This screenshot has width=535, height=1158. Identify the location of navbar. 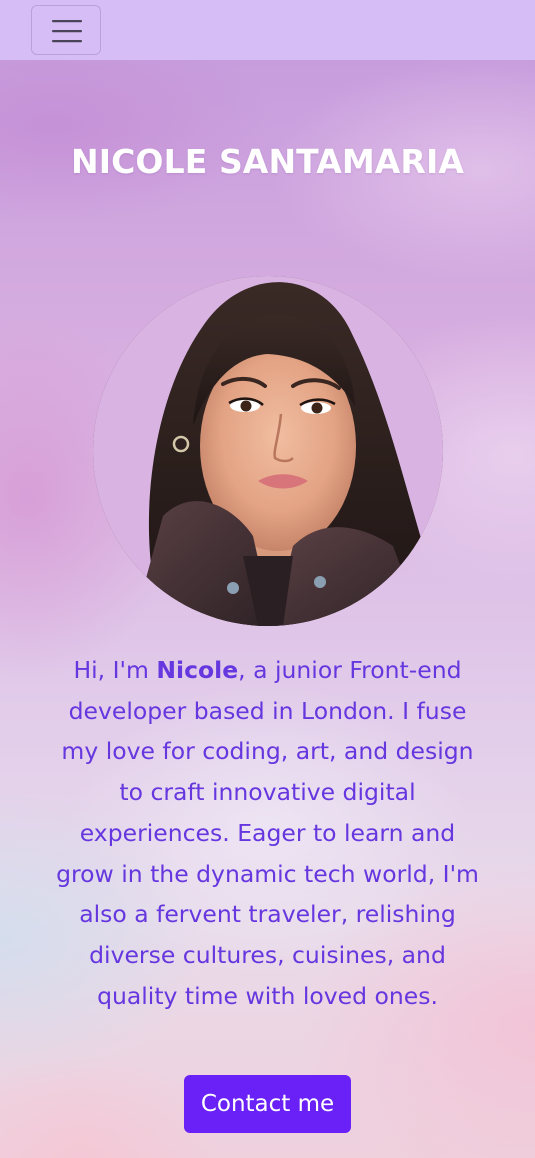
(267, 30).